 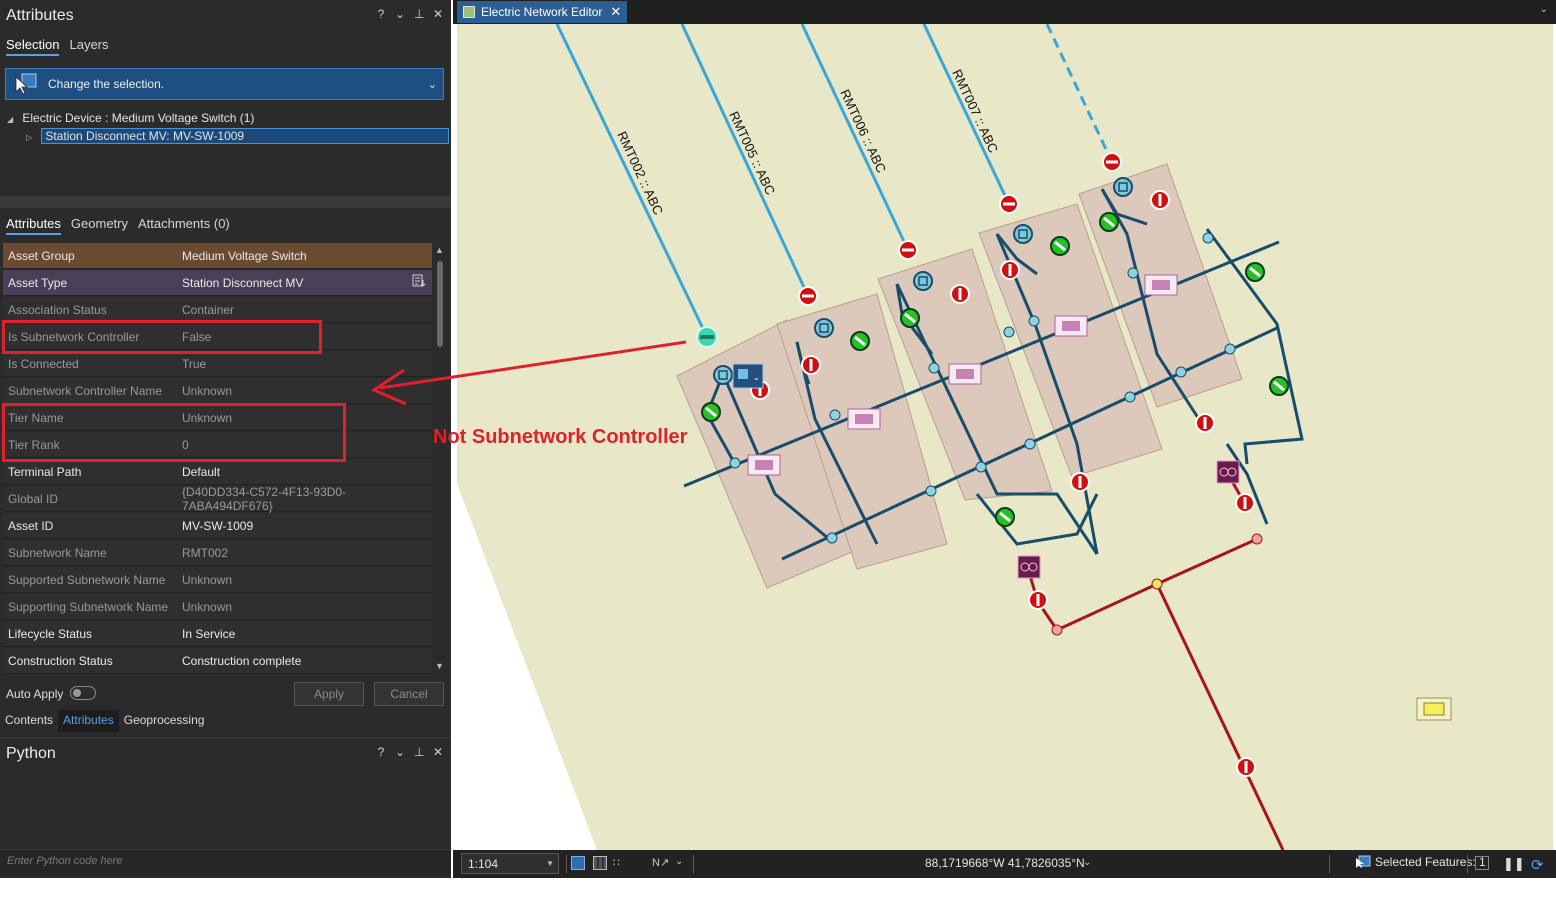 I want to click on tab-layers: Layers, so click(x=88, y=46).